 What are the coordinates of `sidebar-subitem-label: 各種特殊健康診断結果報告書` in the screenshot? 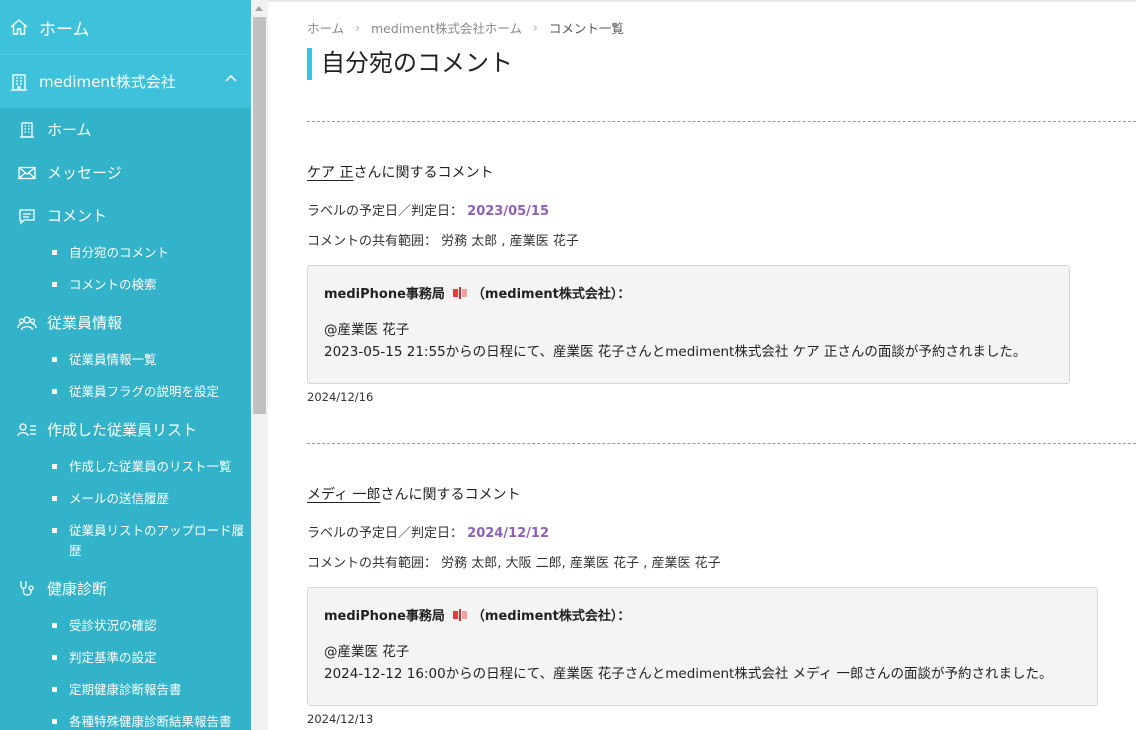 It's located at (150, 721).